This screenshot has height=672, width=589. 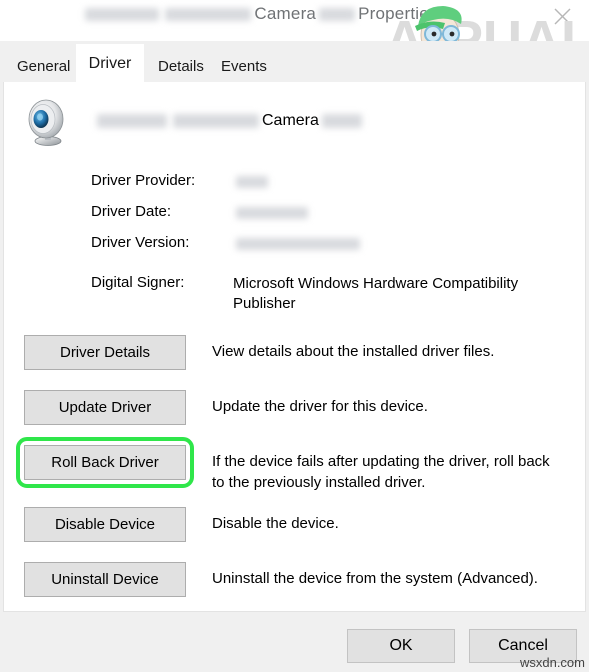 I want to click on tab-details: Details, so click(x=181, y=66).